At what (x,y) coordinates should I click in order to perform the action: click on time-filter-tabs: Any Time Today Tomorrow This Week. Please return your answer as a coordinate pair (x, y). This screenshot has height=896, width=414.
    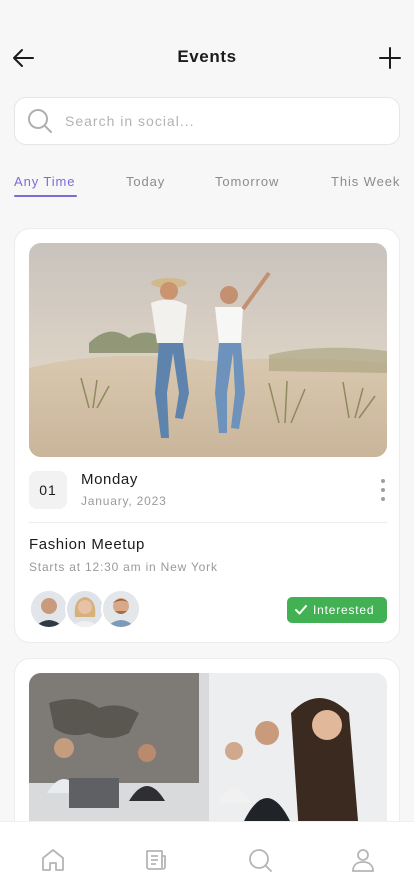
    Looking at the image, I should click on (214, 187).